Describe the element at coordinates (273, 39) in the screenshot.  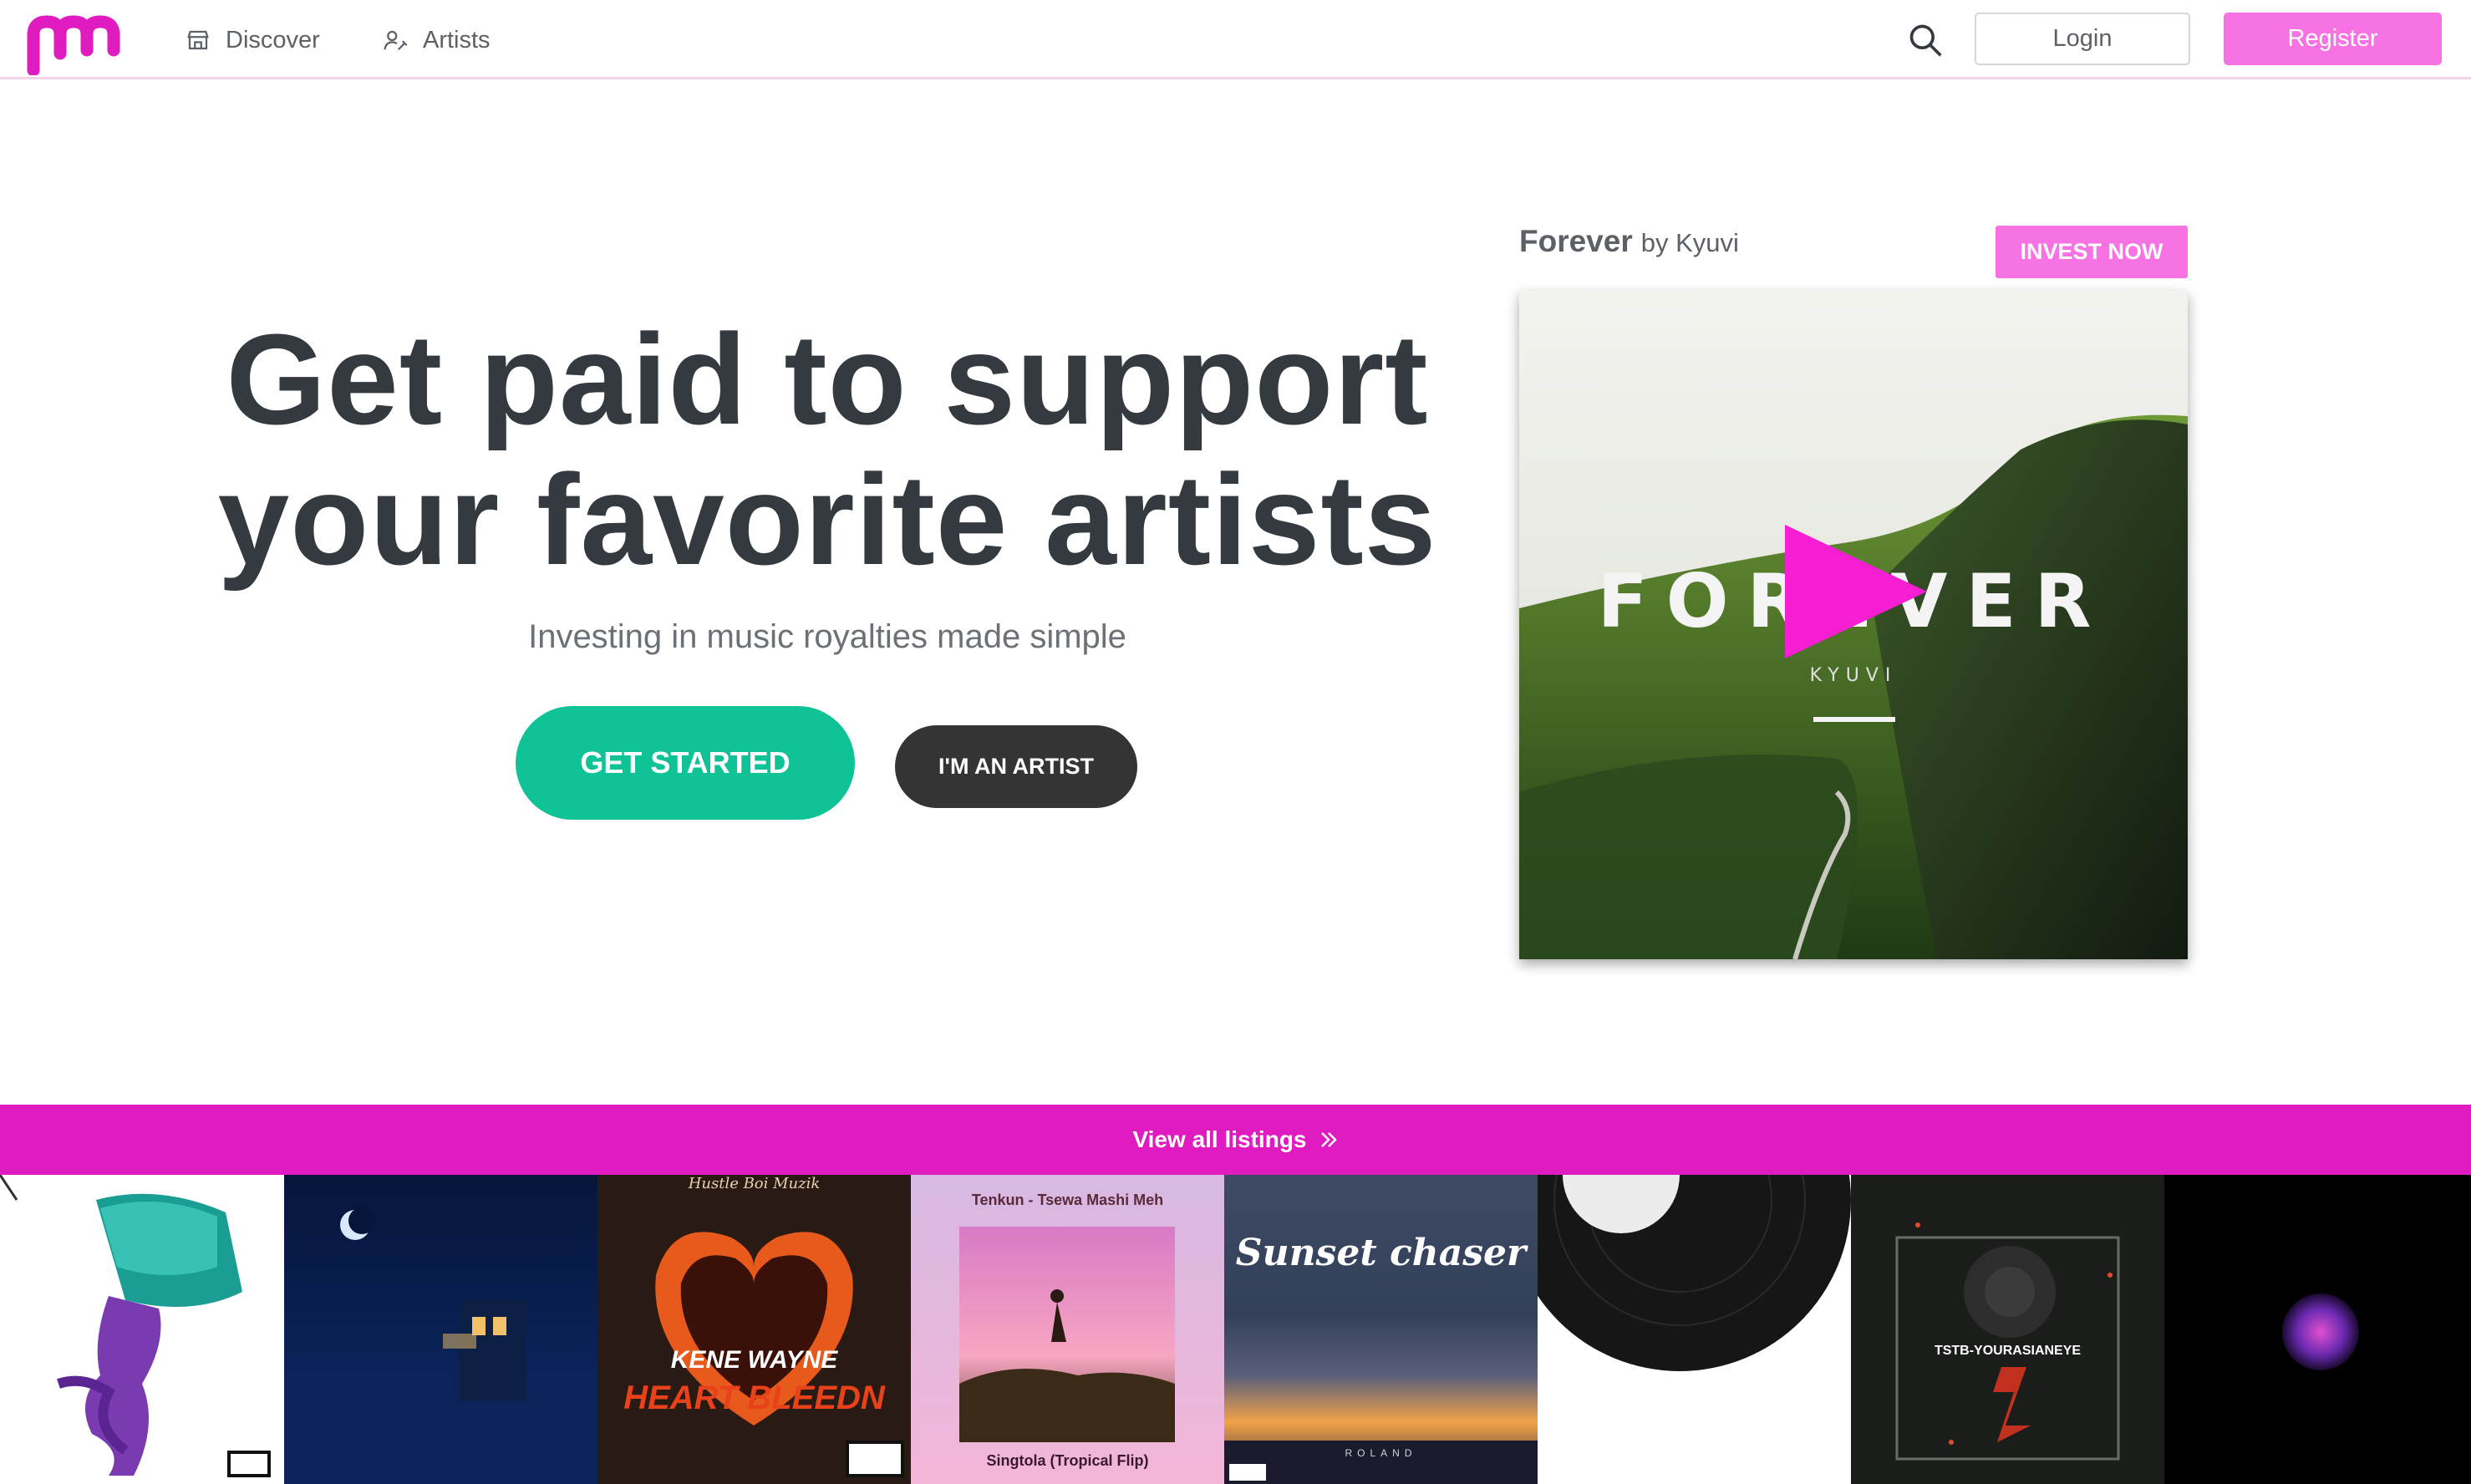
I see `nav-discover-label: Discover` at that location.